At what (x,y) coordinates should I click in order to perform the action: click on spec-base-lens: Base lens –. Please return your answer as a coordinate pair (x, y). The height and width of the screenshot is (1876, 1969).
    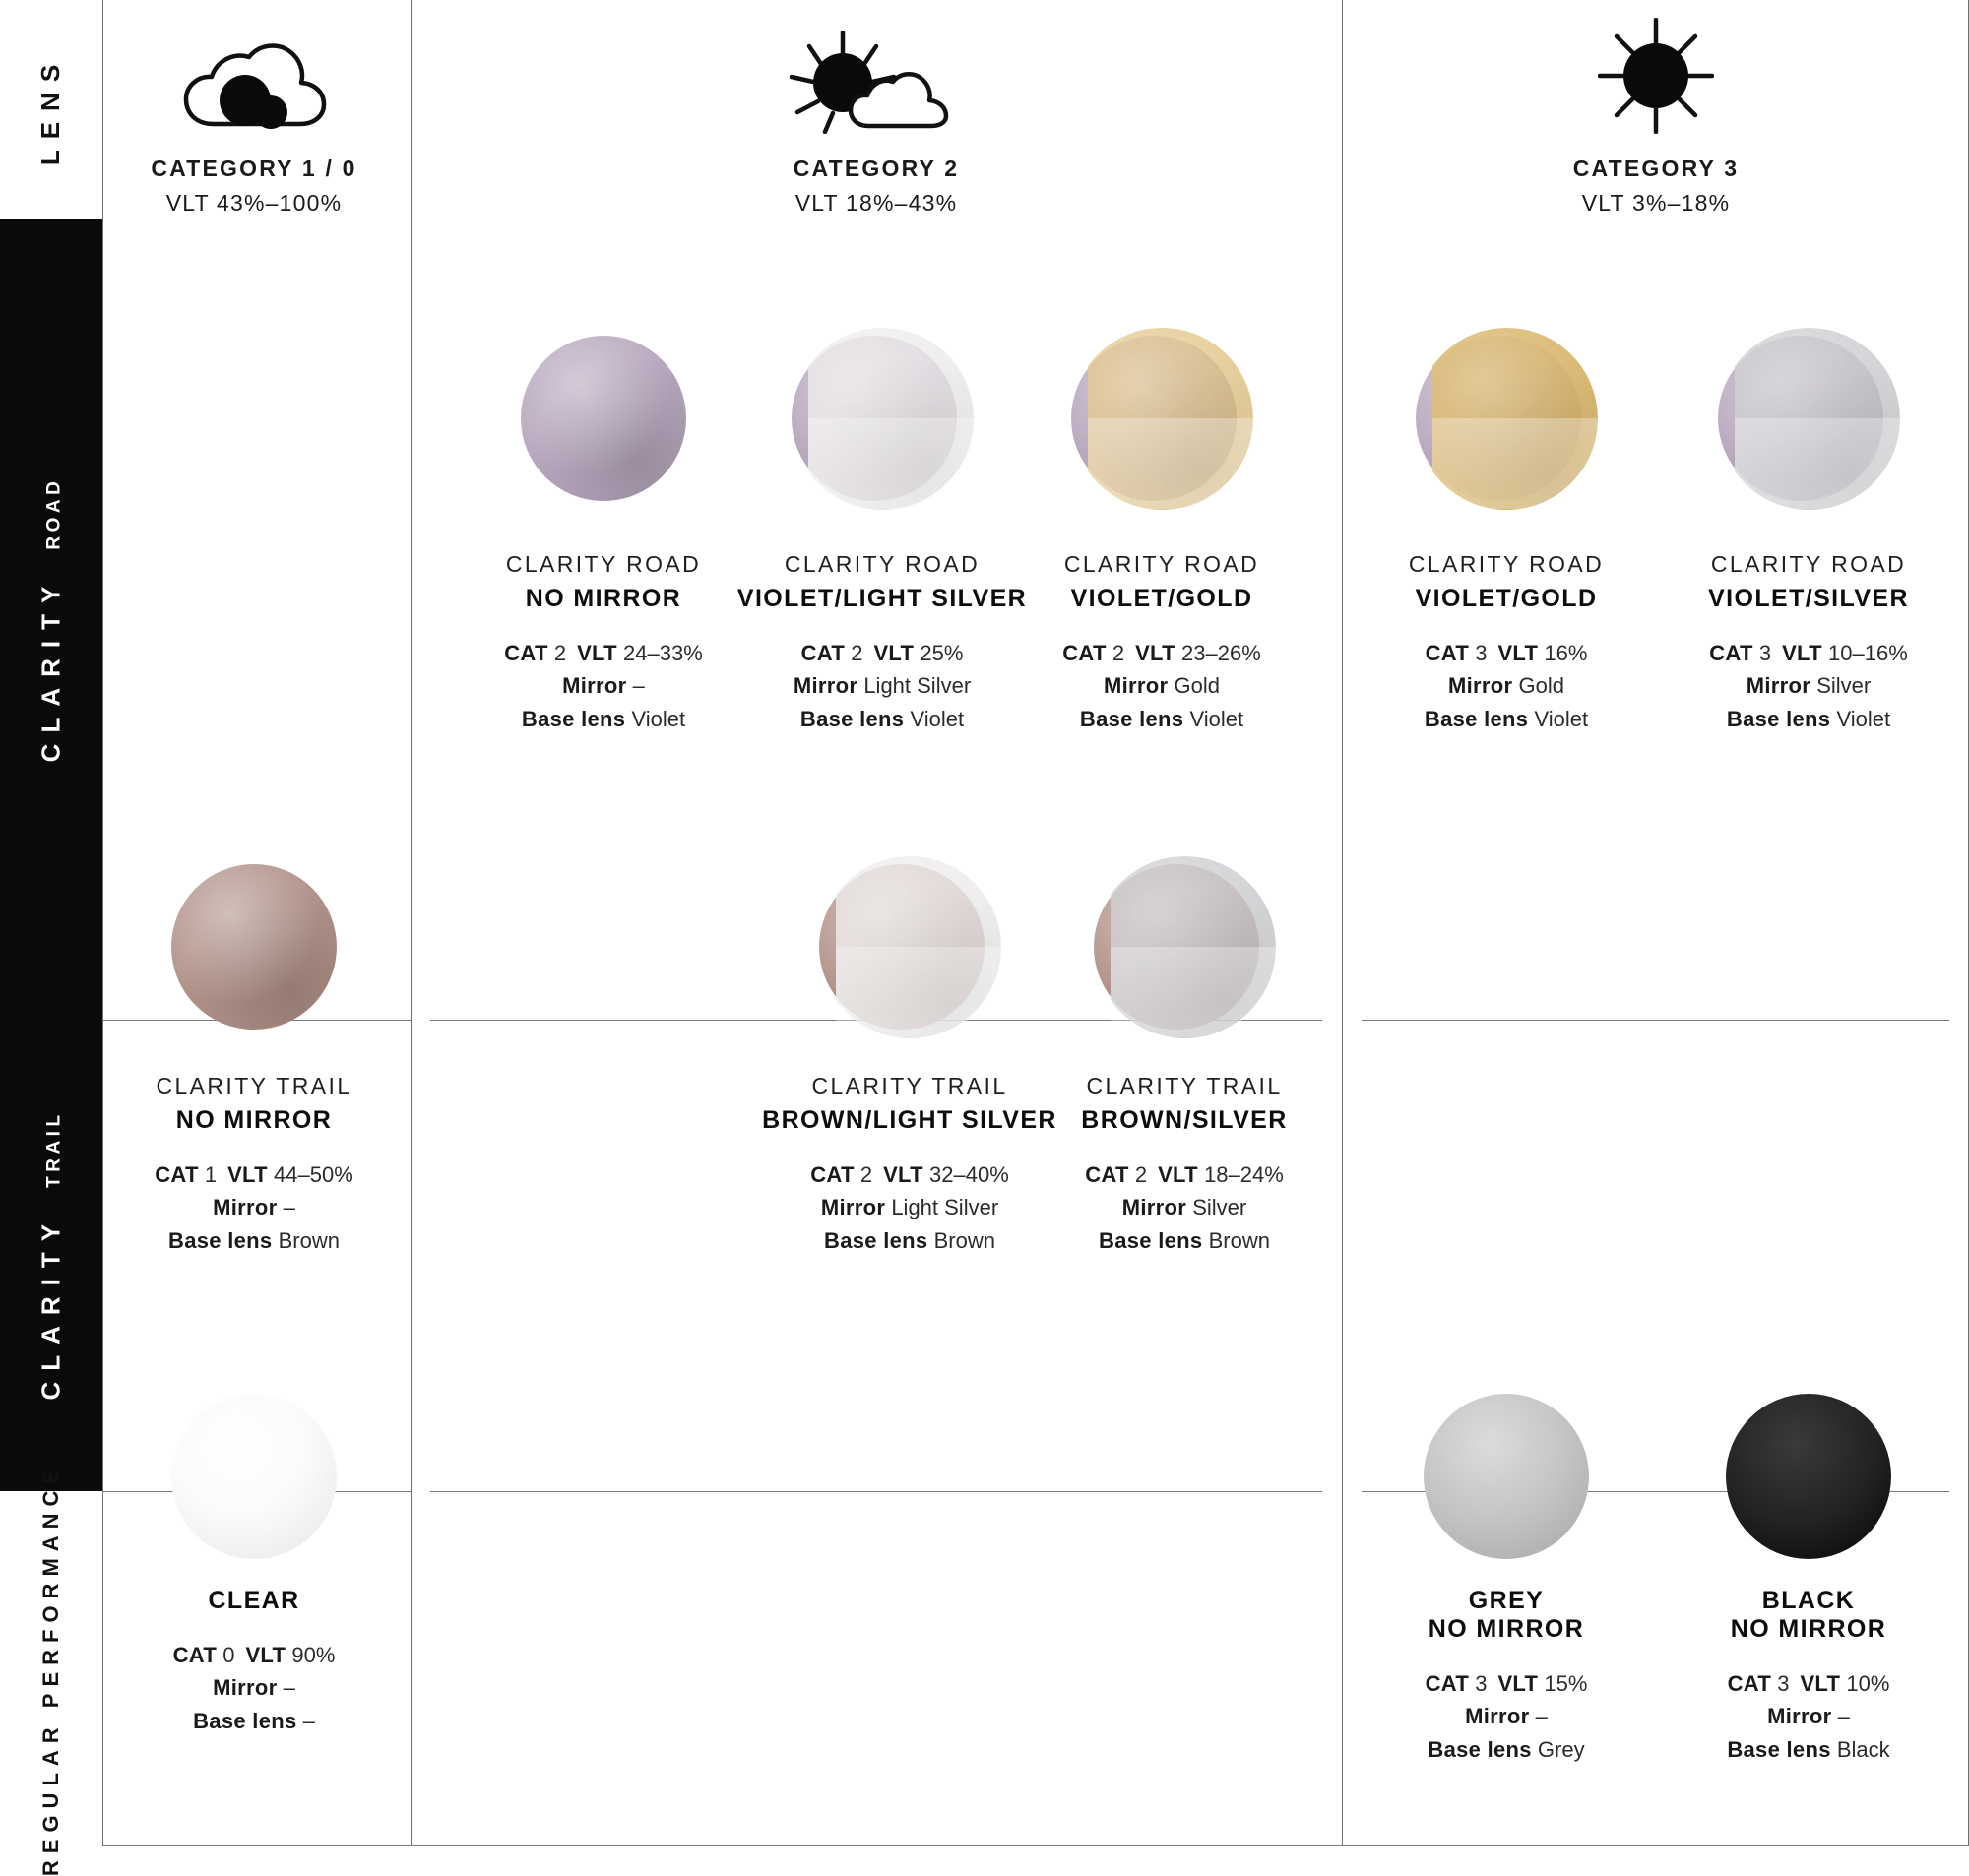
    Looking at the image, I should click on (254, 1721).